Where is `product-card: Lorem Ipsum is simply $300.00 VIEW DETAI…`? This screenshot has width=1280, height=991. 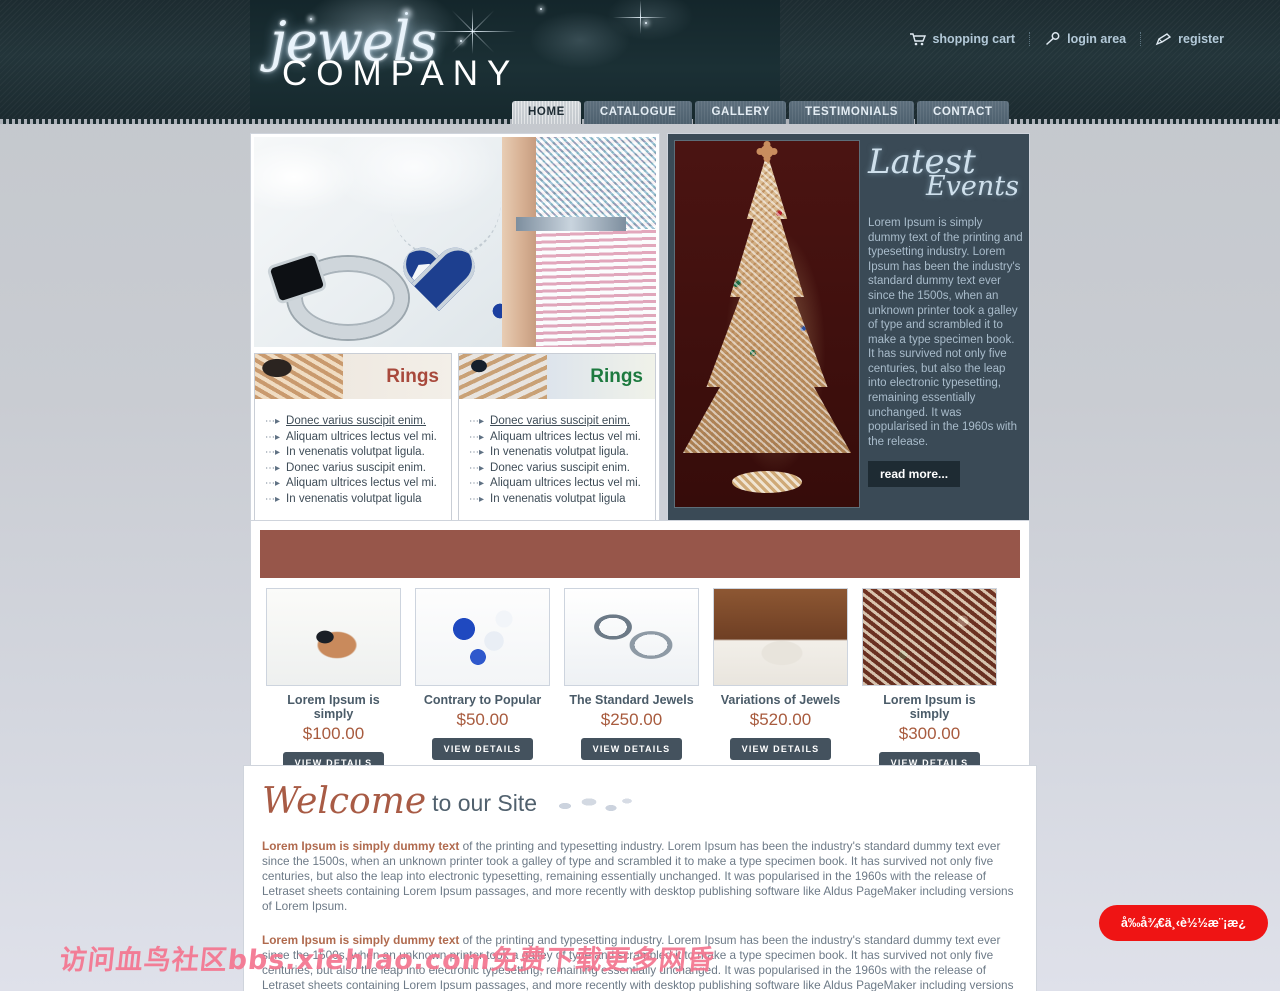 product-card: Lorem Ipsum is simply $300.00 VIEW DETAI… is located at coordinates (929, 681).